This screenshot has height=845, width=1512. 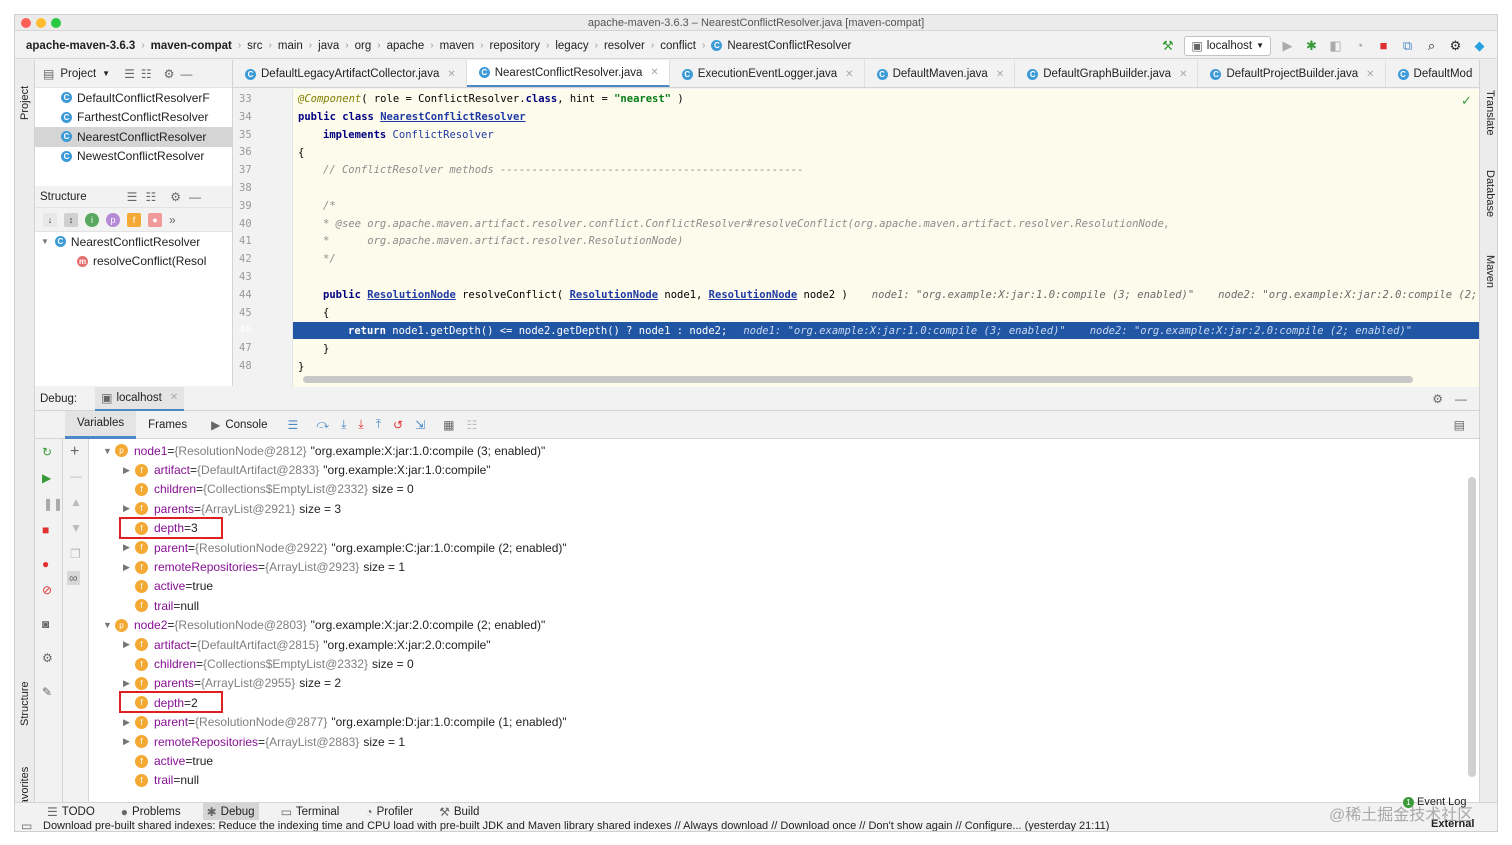 I want to click on database-tool-button: Database, so click(x=1490, y=193).